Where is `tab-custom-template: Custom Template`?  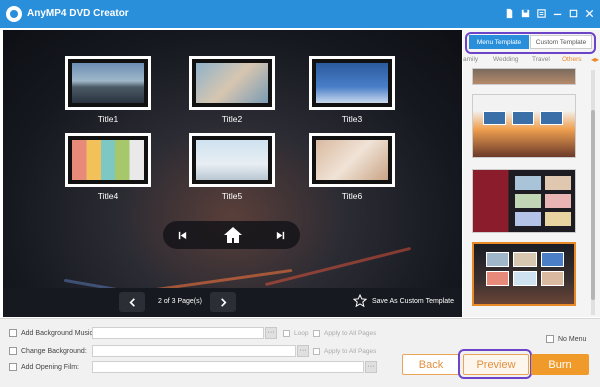
tab-custom-template: Custom Template is located at coordinates (561, 42).